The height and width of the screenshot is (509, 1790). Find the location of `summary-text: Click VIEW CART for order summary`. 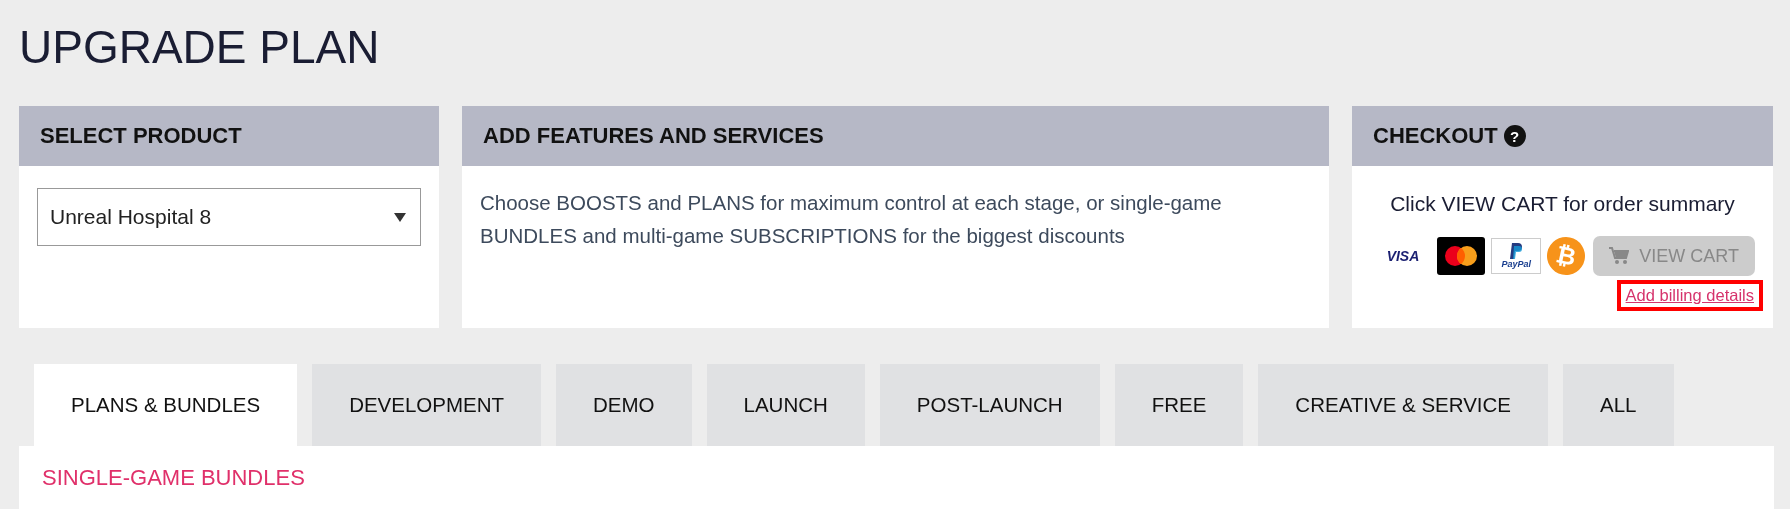

summary-text: Click VIEW CART for order summary is located at coordinates (1562, 204).